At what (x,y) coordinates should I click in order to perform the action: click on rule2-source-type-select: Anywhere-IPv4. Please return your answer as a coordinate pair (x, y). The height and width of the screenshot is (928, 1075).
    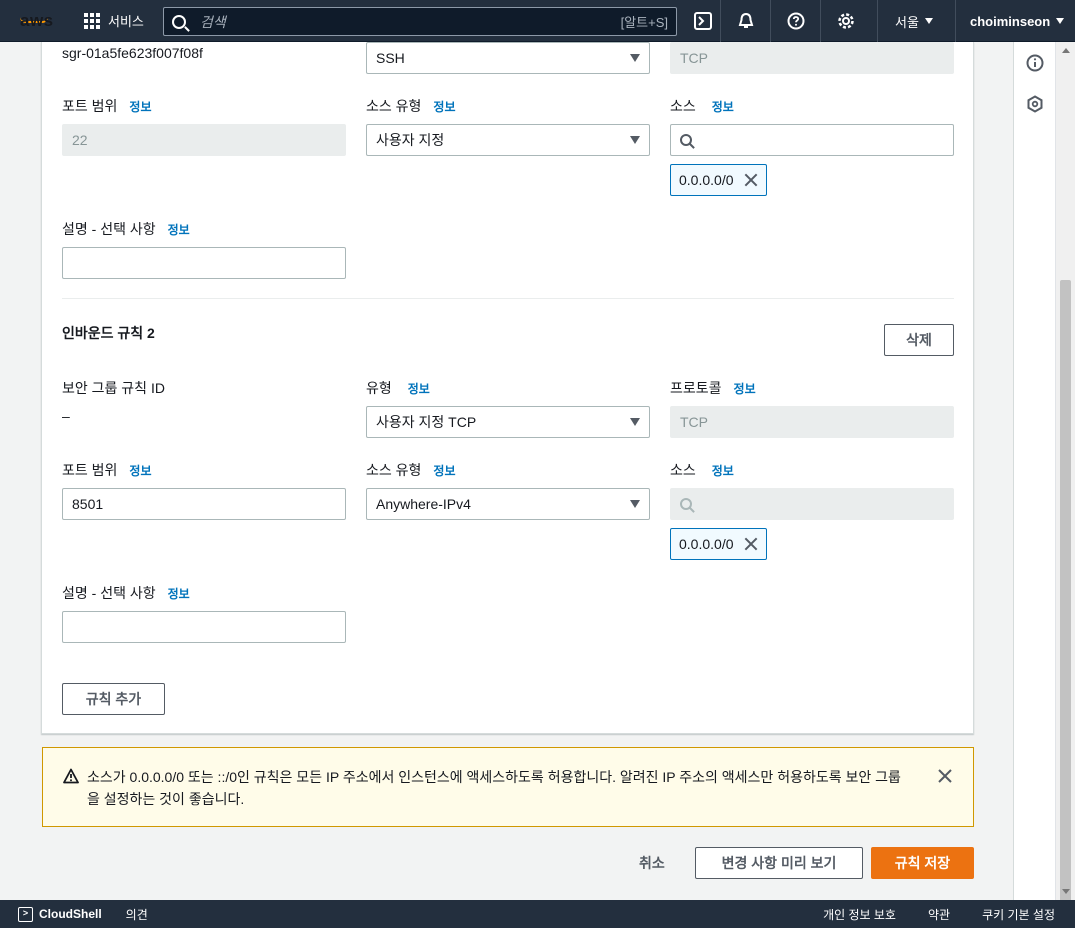
    Looking at the image, I should click on (508, 504).